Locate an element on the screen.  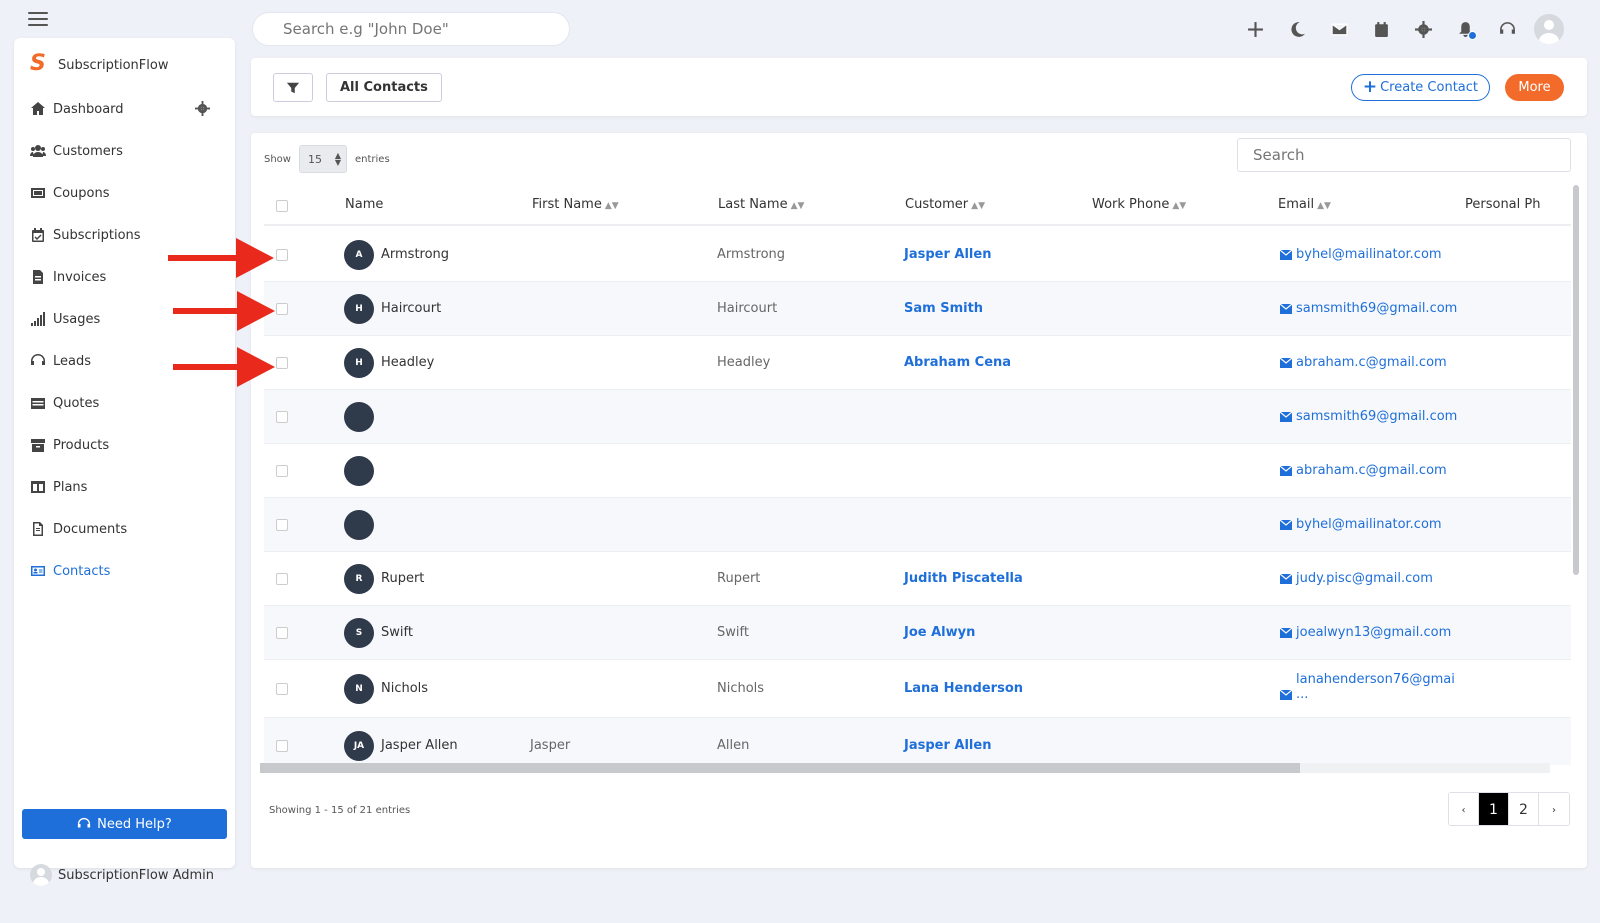
contact-name: Headley is located at coordinates (407, 362).